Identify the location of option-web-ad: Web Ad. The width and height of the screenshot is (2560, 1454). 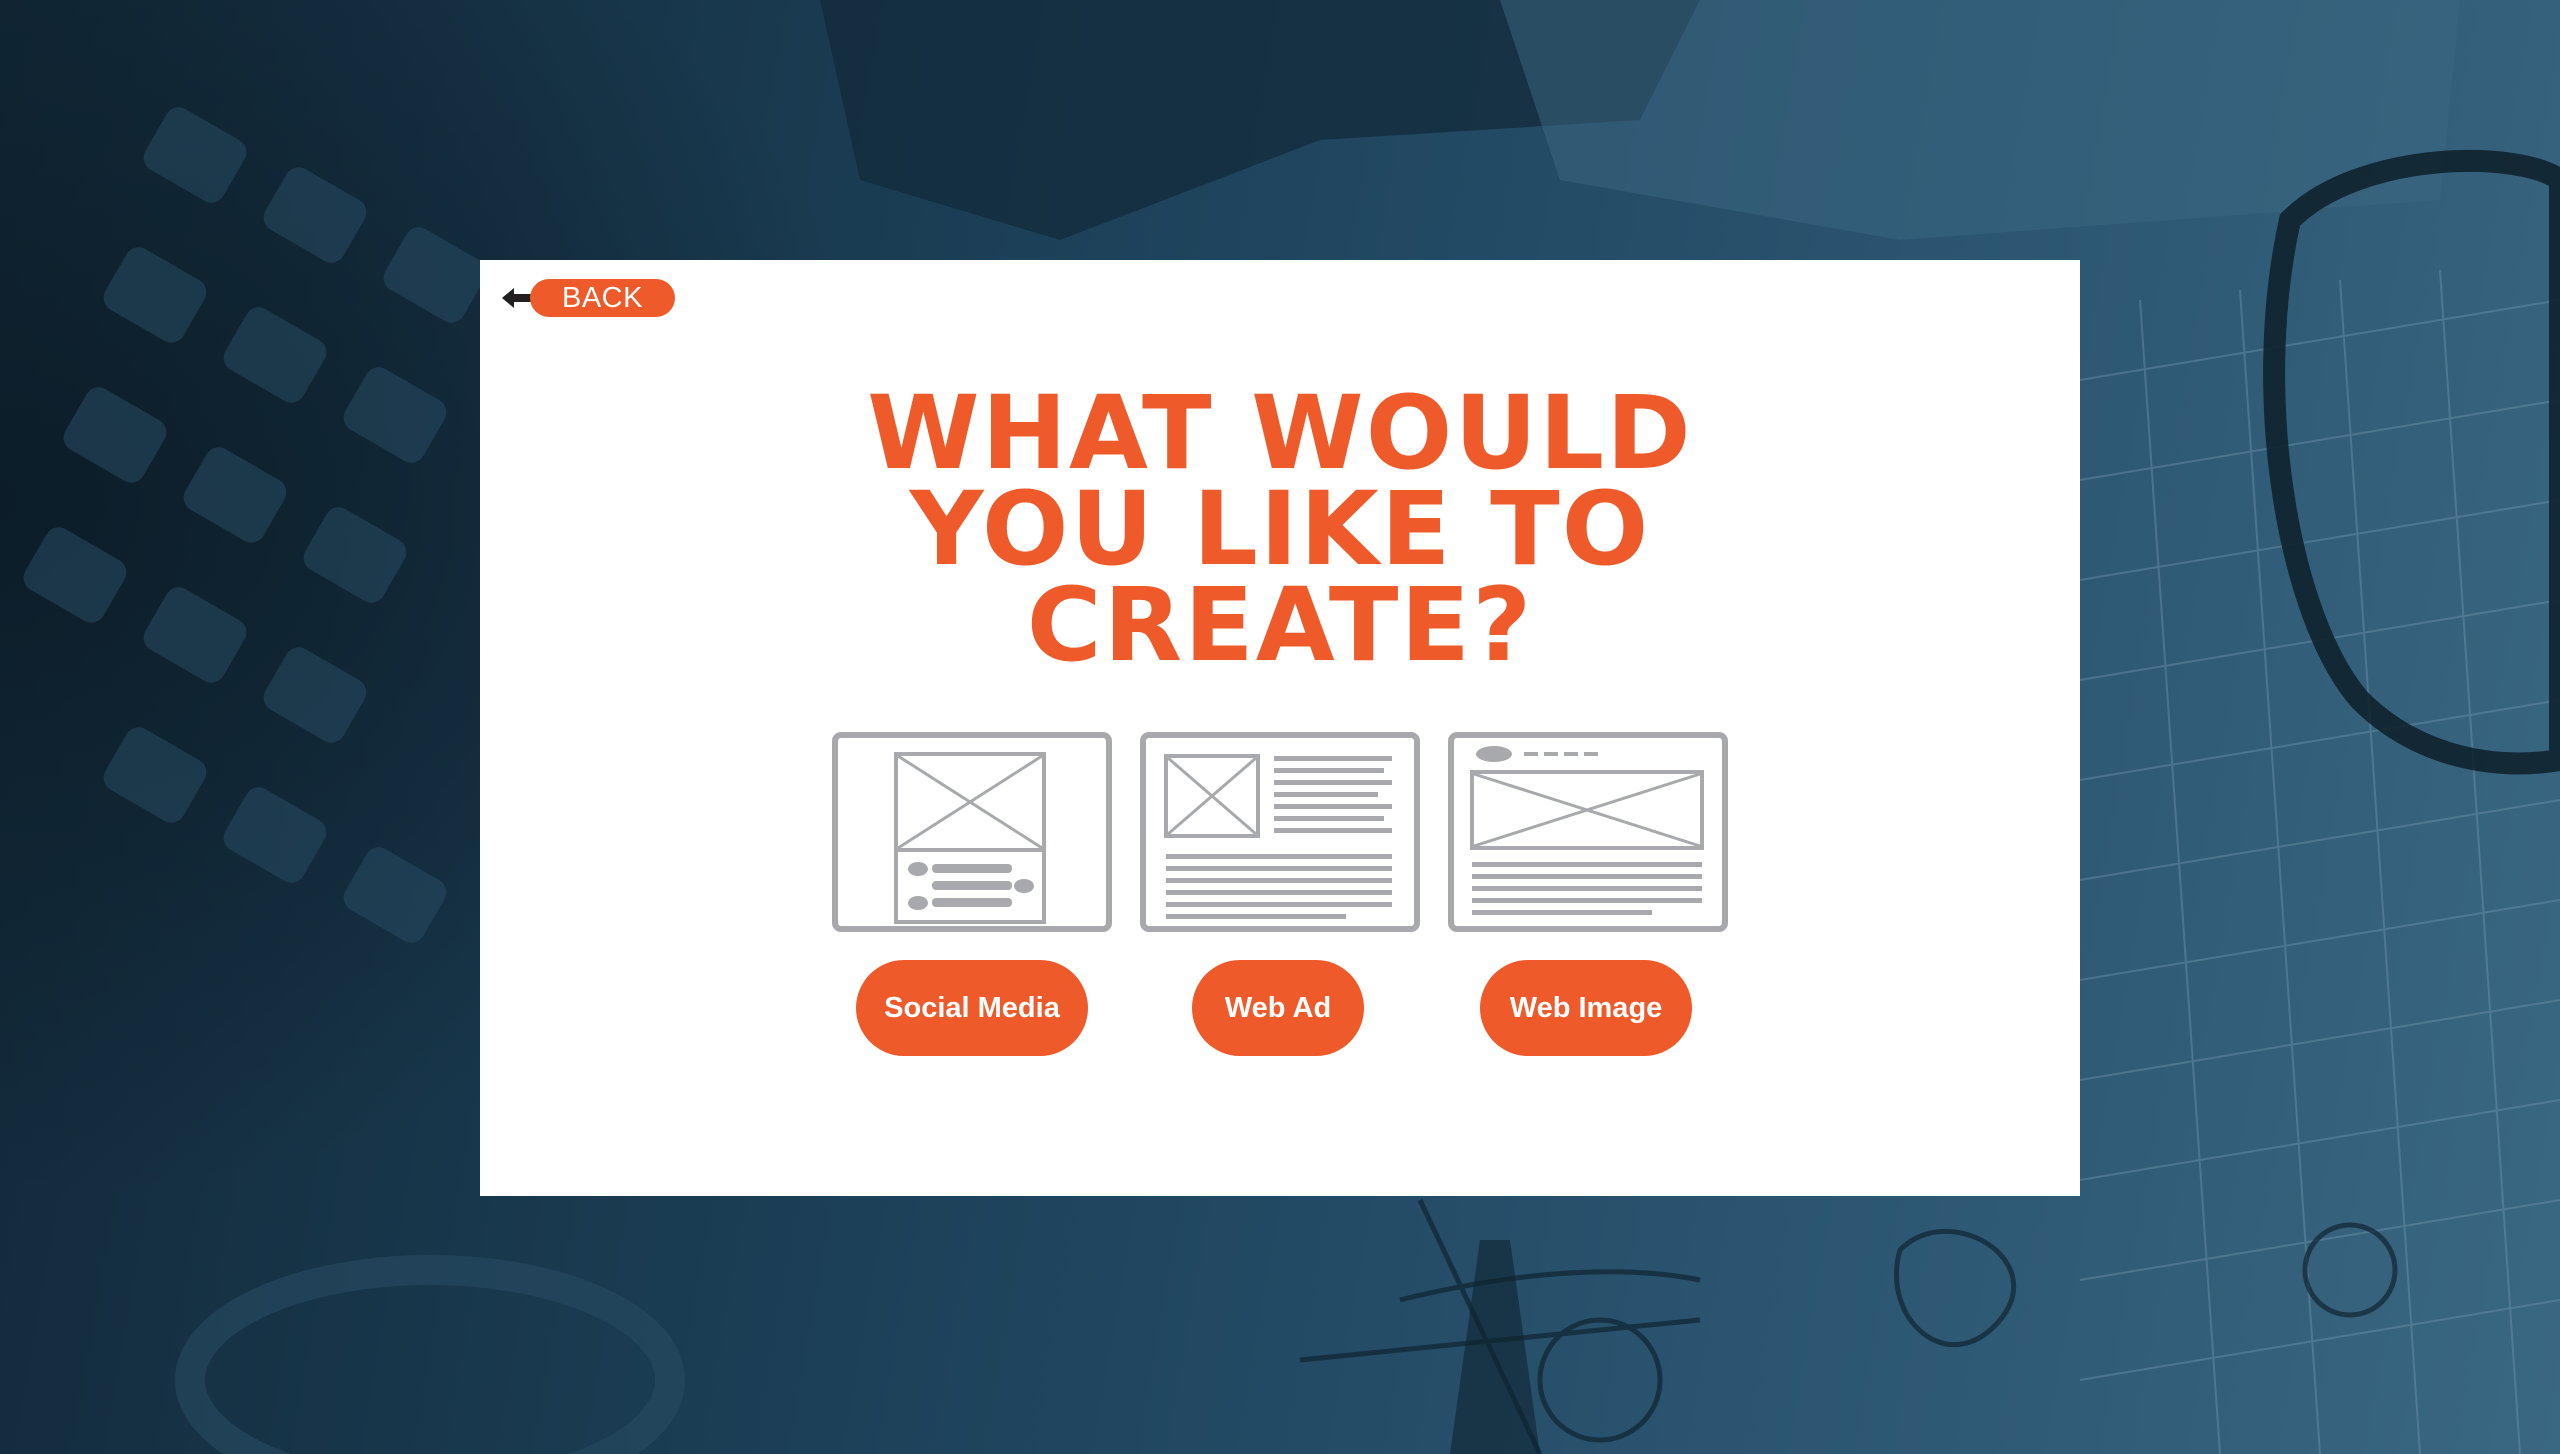
(1280, 897).